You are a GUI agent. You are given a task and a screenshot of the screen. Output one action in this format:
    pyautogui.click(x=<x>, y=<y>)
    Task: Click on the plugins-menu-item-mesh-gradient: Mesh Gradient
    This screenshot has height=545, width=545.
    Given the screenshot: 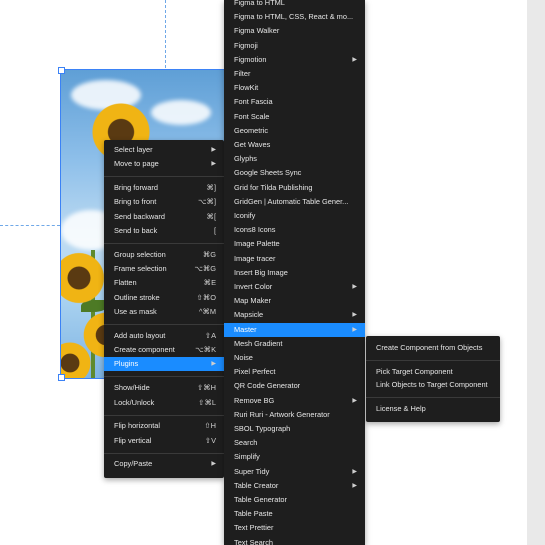 What is the action you would take?
    pyautogui.click(x=294, y=344)
    